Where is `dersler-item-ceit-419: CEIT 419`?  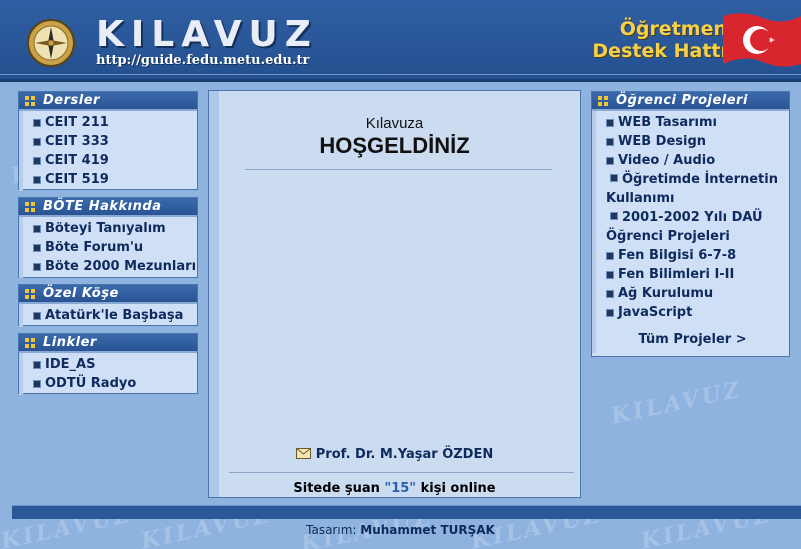 dersler-item-ceit-419: CEIT 419 is located at coordinates (110, 160).